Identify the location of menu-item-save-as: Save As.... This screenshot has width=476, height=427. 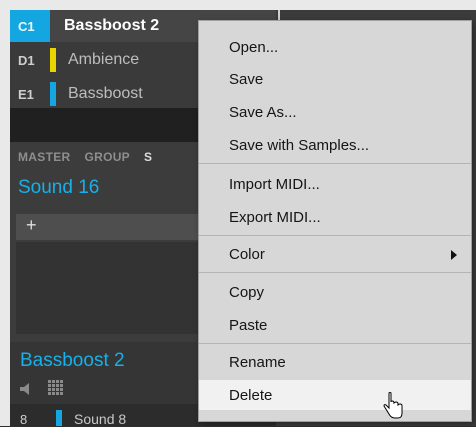
(335, 112).